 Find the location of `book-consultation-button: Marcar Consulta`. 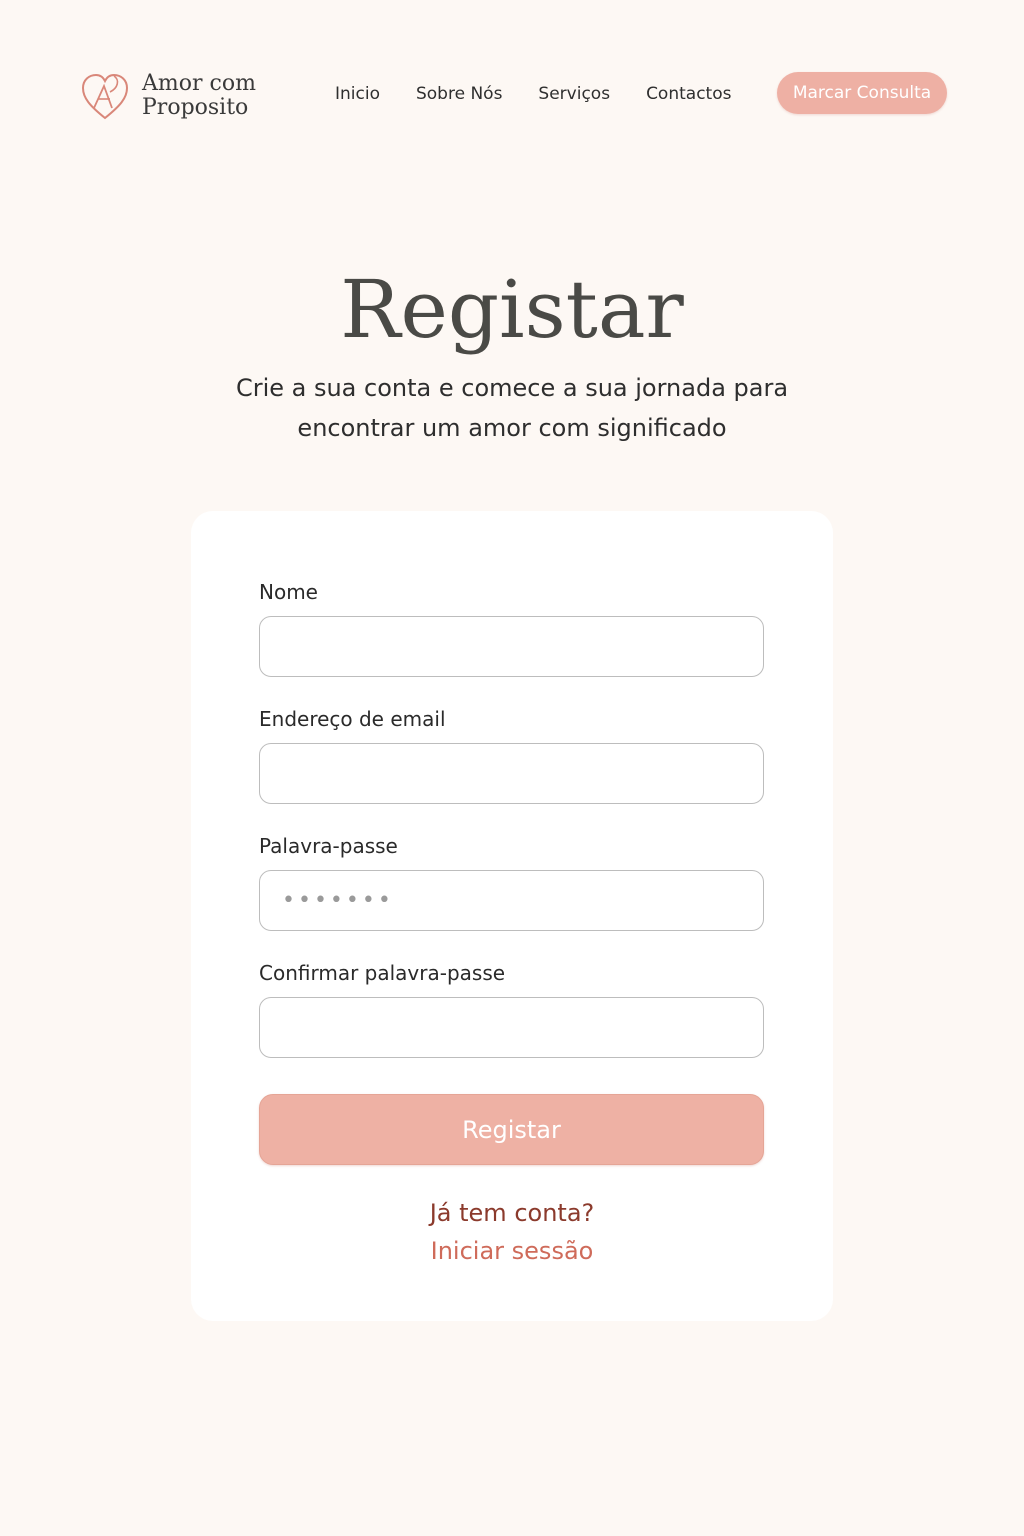

book-consultation-button: Marcar Consulta is located at coordinates (862, 93).